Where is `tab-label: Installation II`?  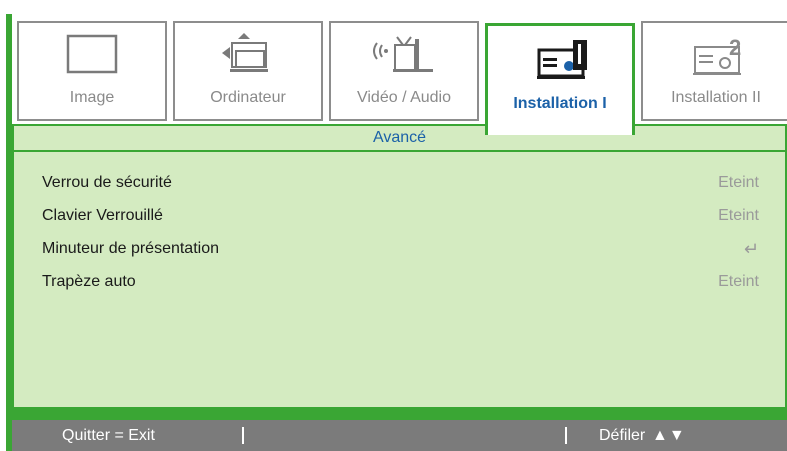
tab-label: Installation II is located at coordinates (716, 97).